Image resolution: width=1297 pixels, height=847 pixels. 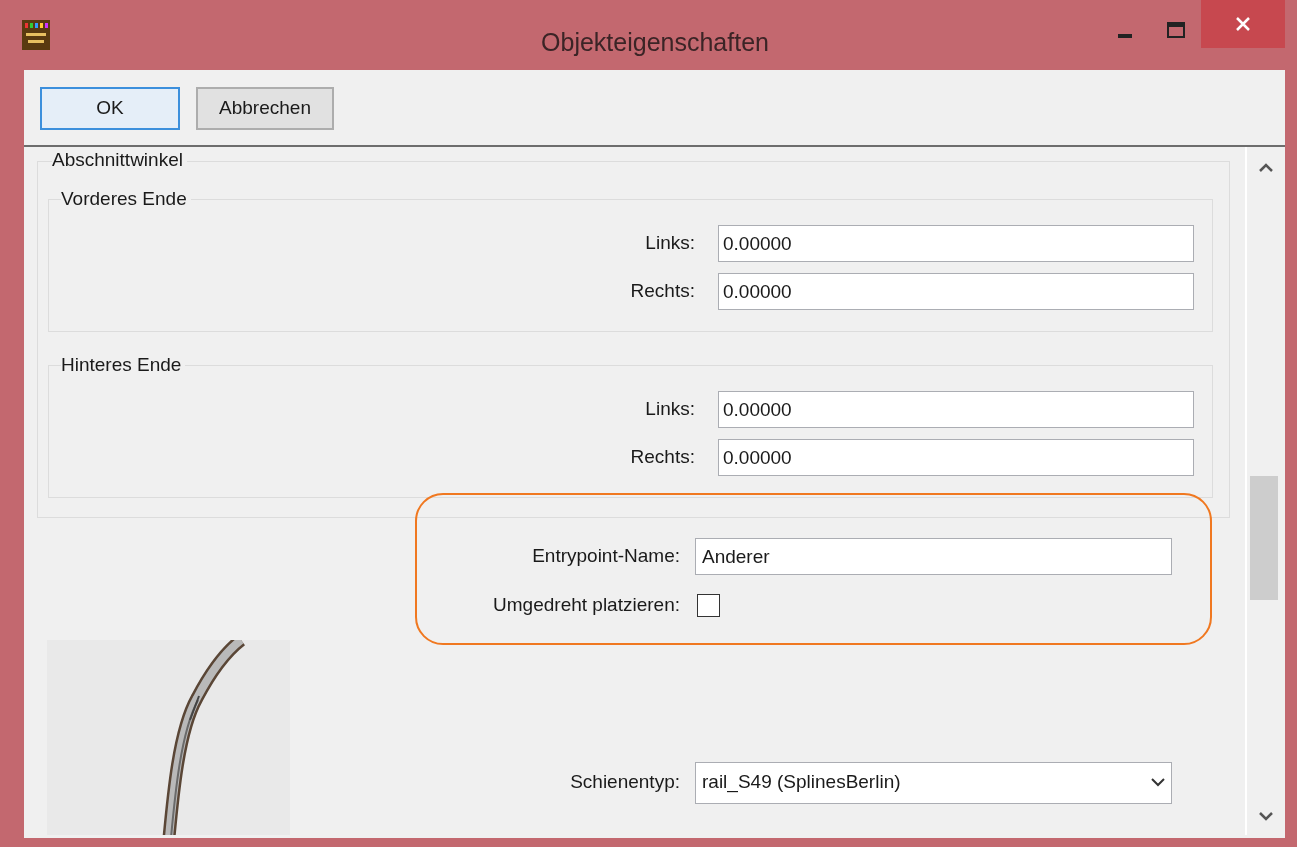 What do you see at coordinates (933, 556) in the screenshot?
I see `input-field: Anderer` at bounding box center [933, 556].